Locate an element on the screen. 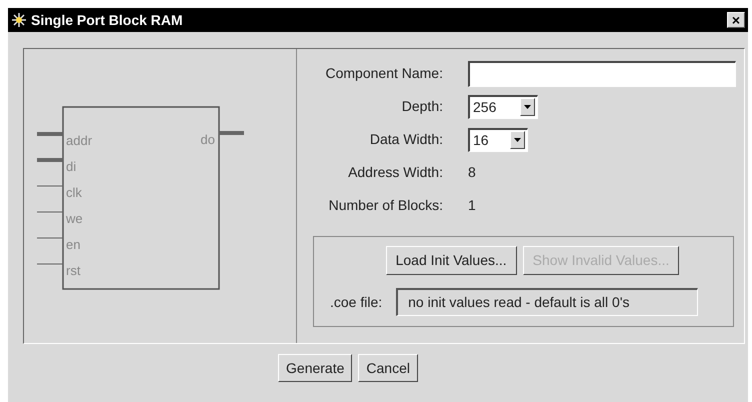 This screenshot has height=402, width=752. pin-label: addr is located at coordinates (79, 140).